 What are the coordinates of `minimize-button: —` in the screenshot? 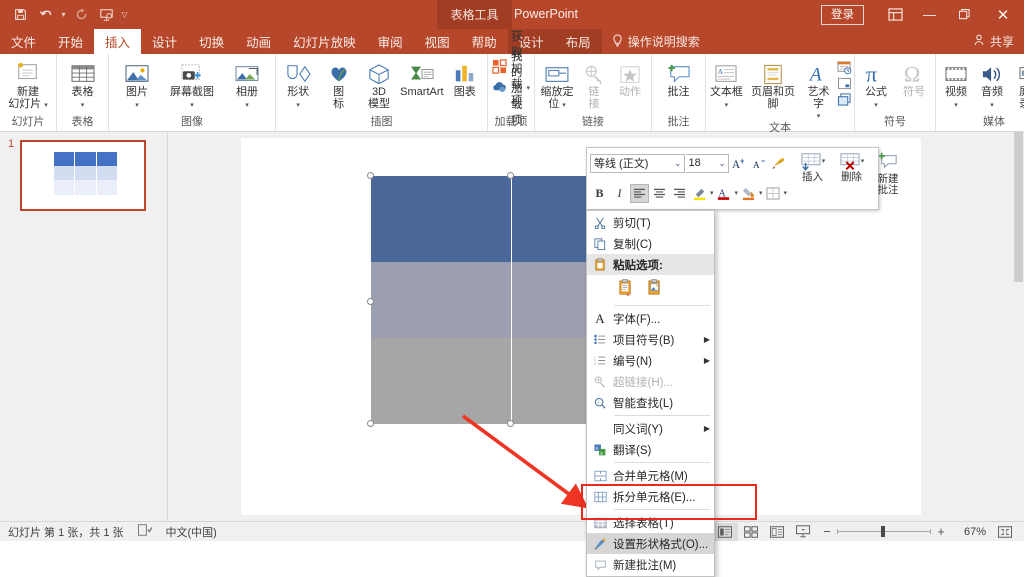 It's located at (929, 14).